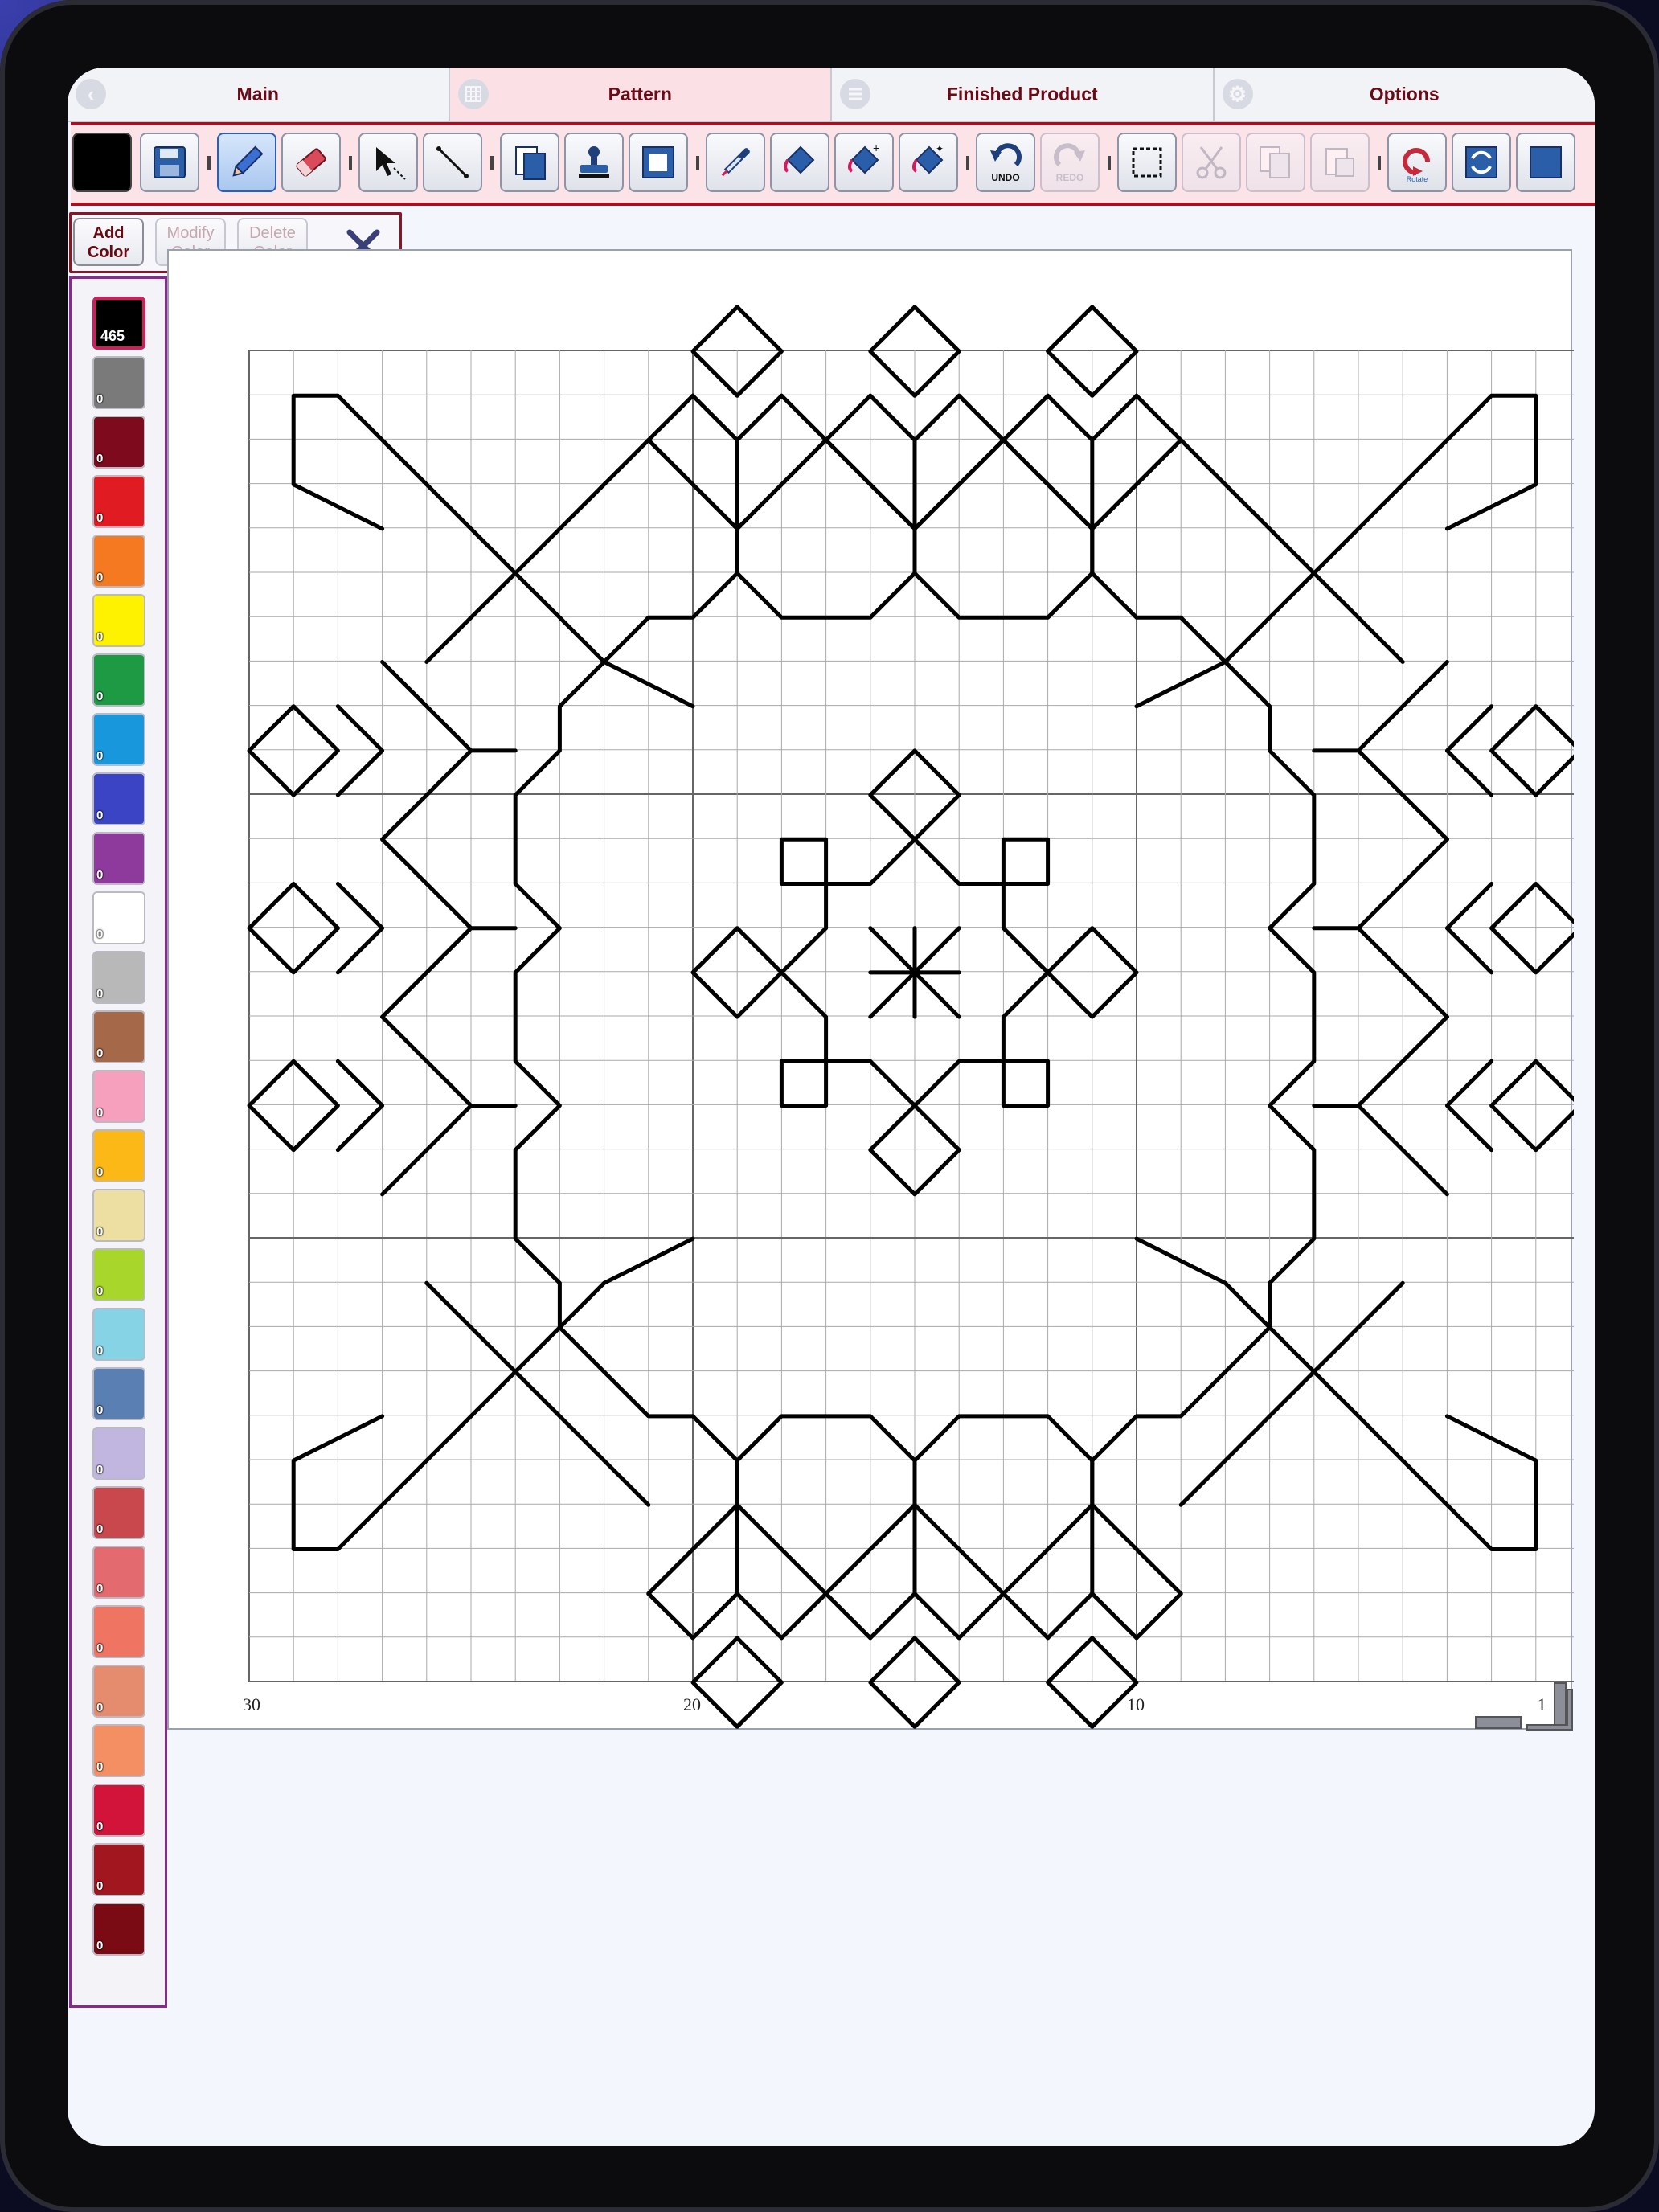 This screenshot has height=2212, width=1659. What do you see at coordinates (1416, 165) in the screenshot?
I see `rotate-icon: Rotate` at bounding box center [1416, 165].